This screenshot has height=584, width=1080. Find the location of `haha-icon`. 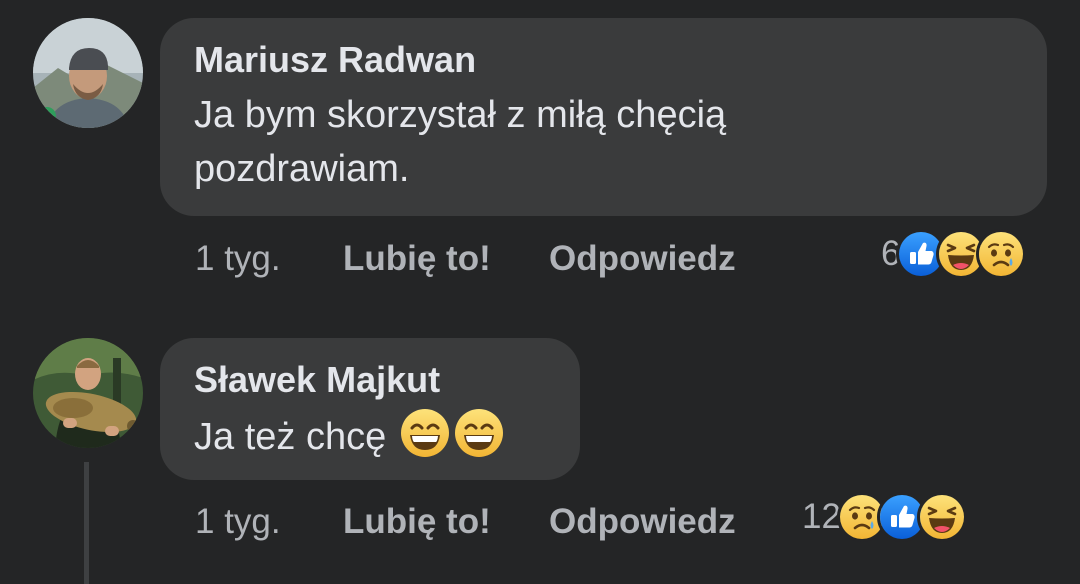

haha-icon is located at coordinates (941, 517).